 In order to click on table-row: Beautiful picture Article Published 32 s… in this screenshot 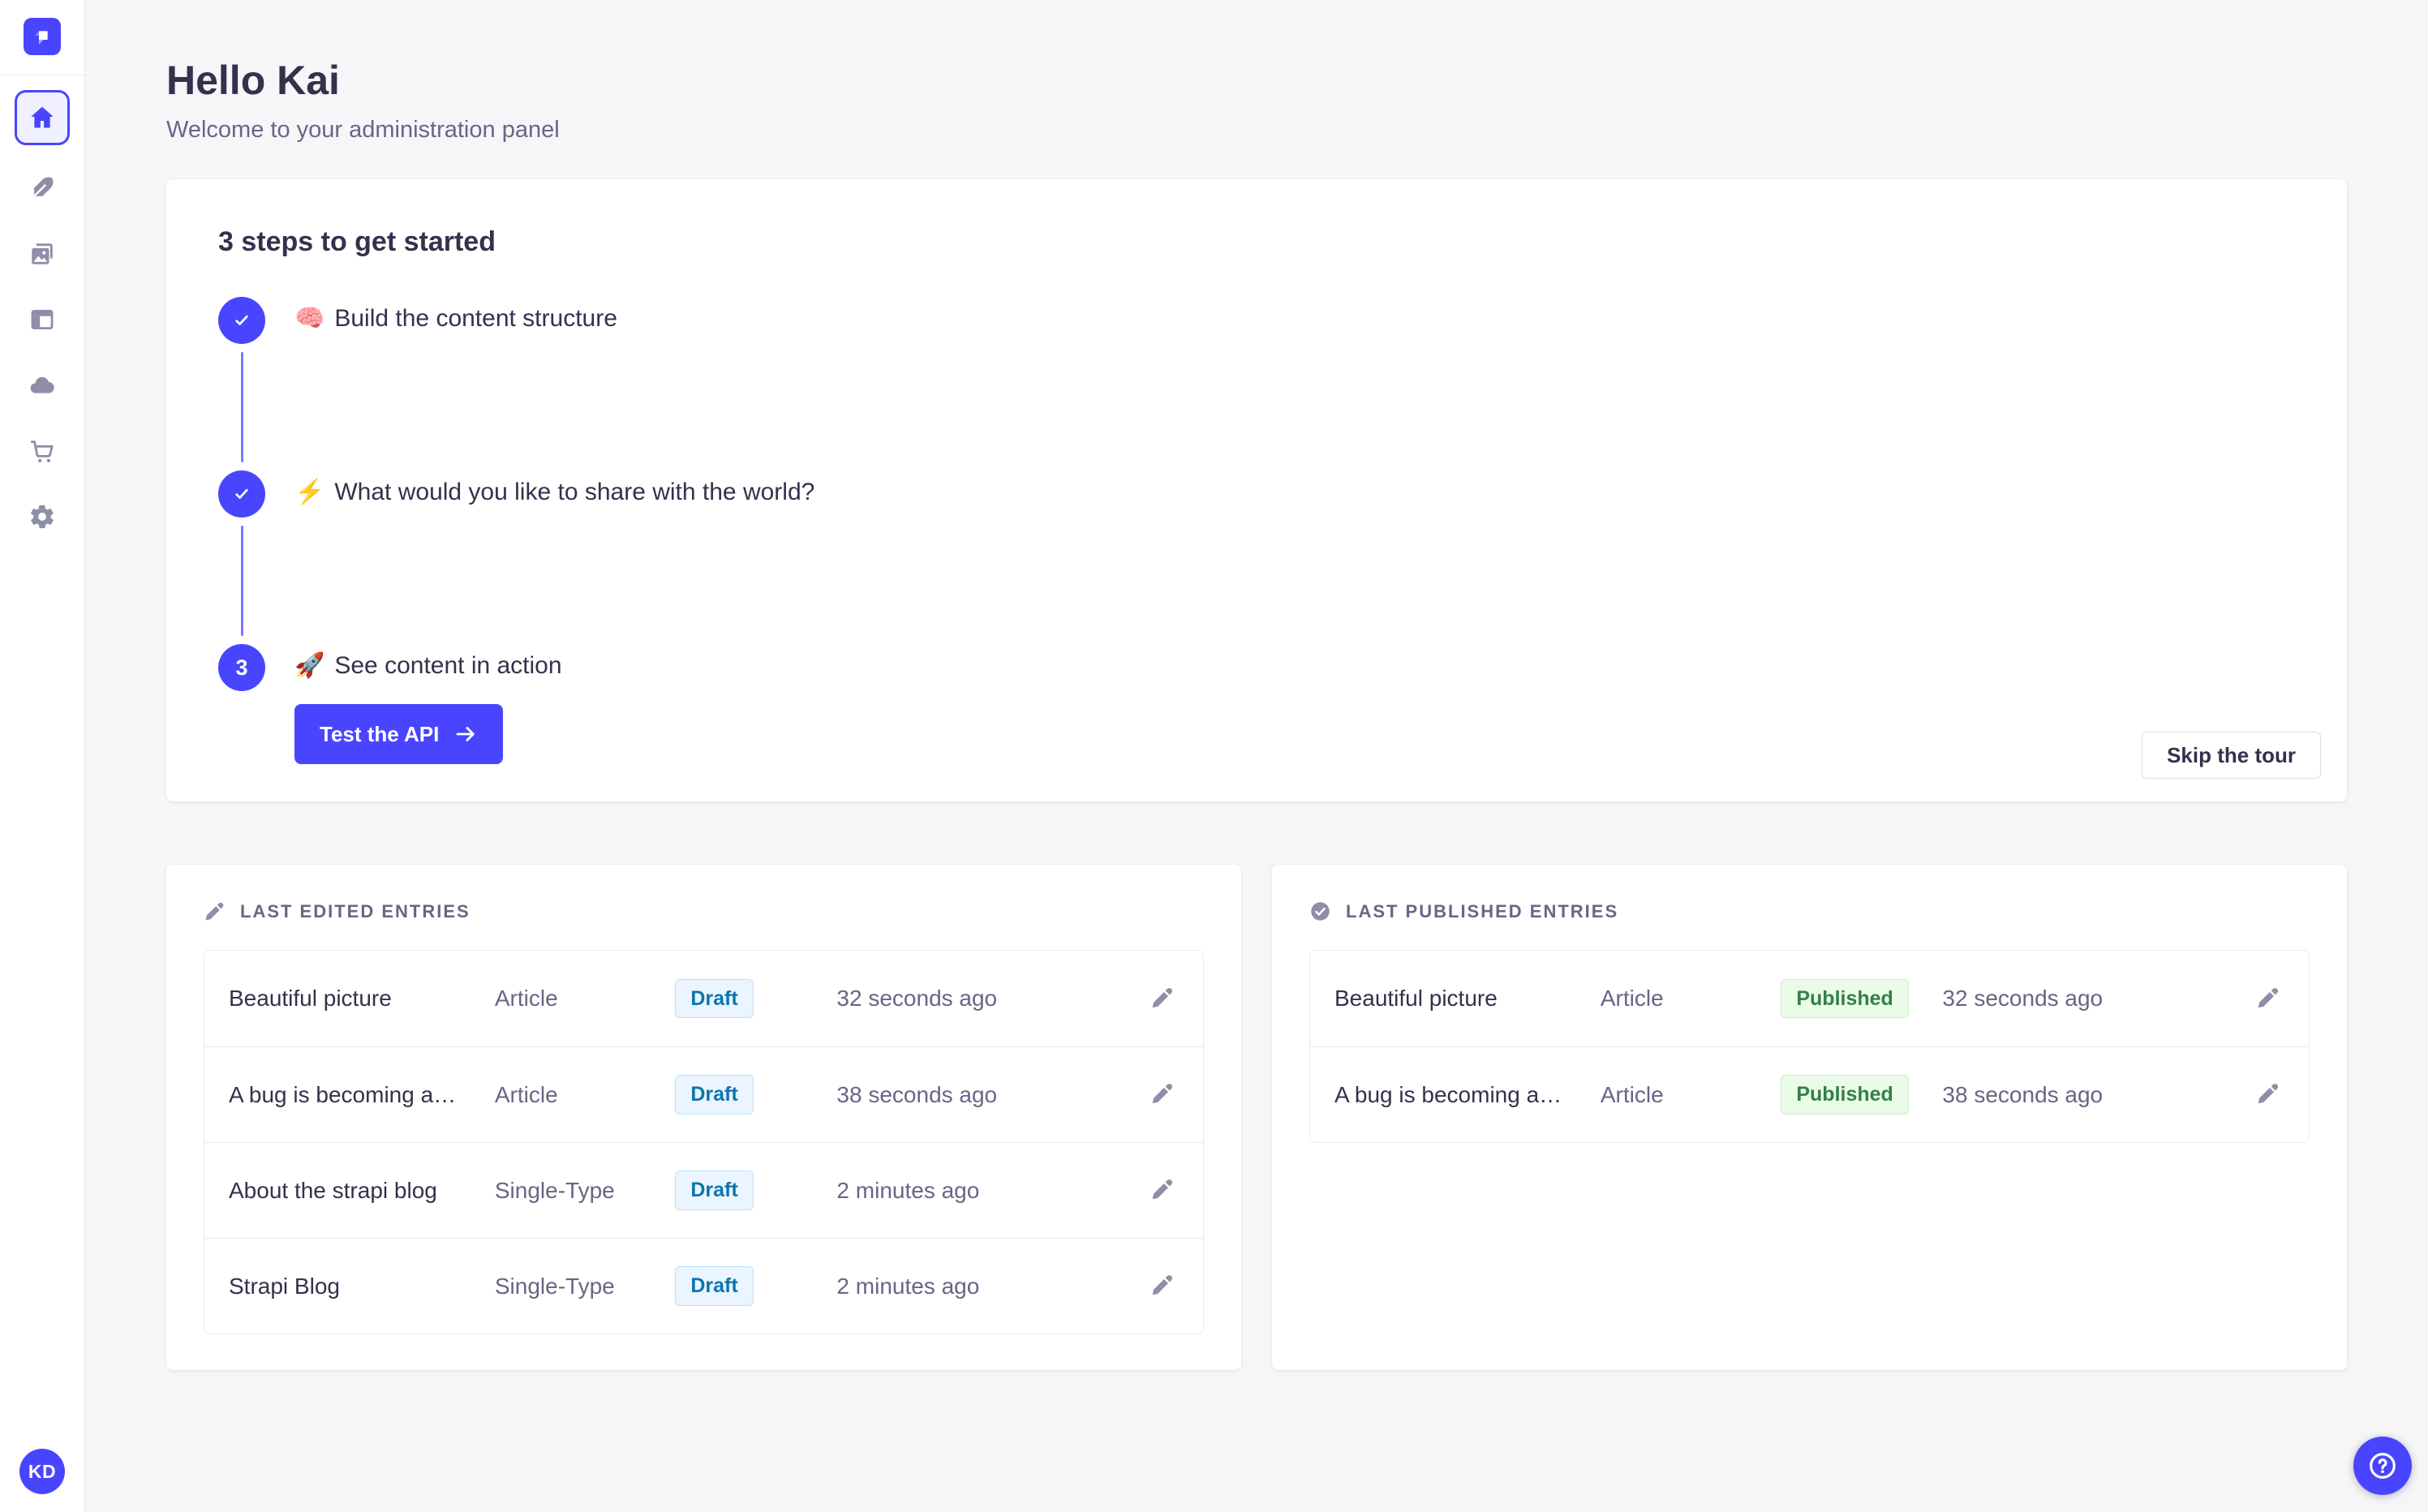, I will do `click(1809, 998)`.